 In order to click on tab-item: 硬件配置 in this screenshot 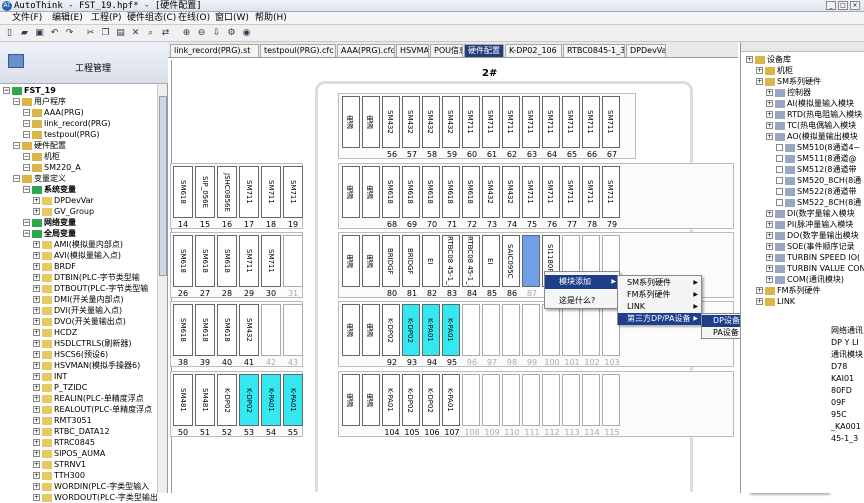, I will do `click(484, 50)`.